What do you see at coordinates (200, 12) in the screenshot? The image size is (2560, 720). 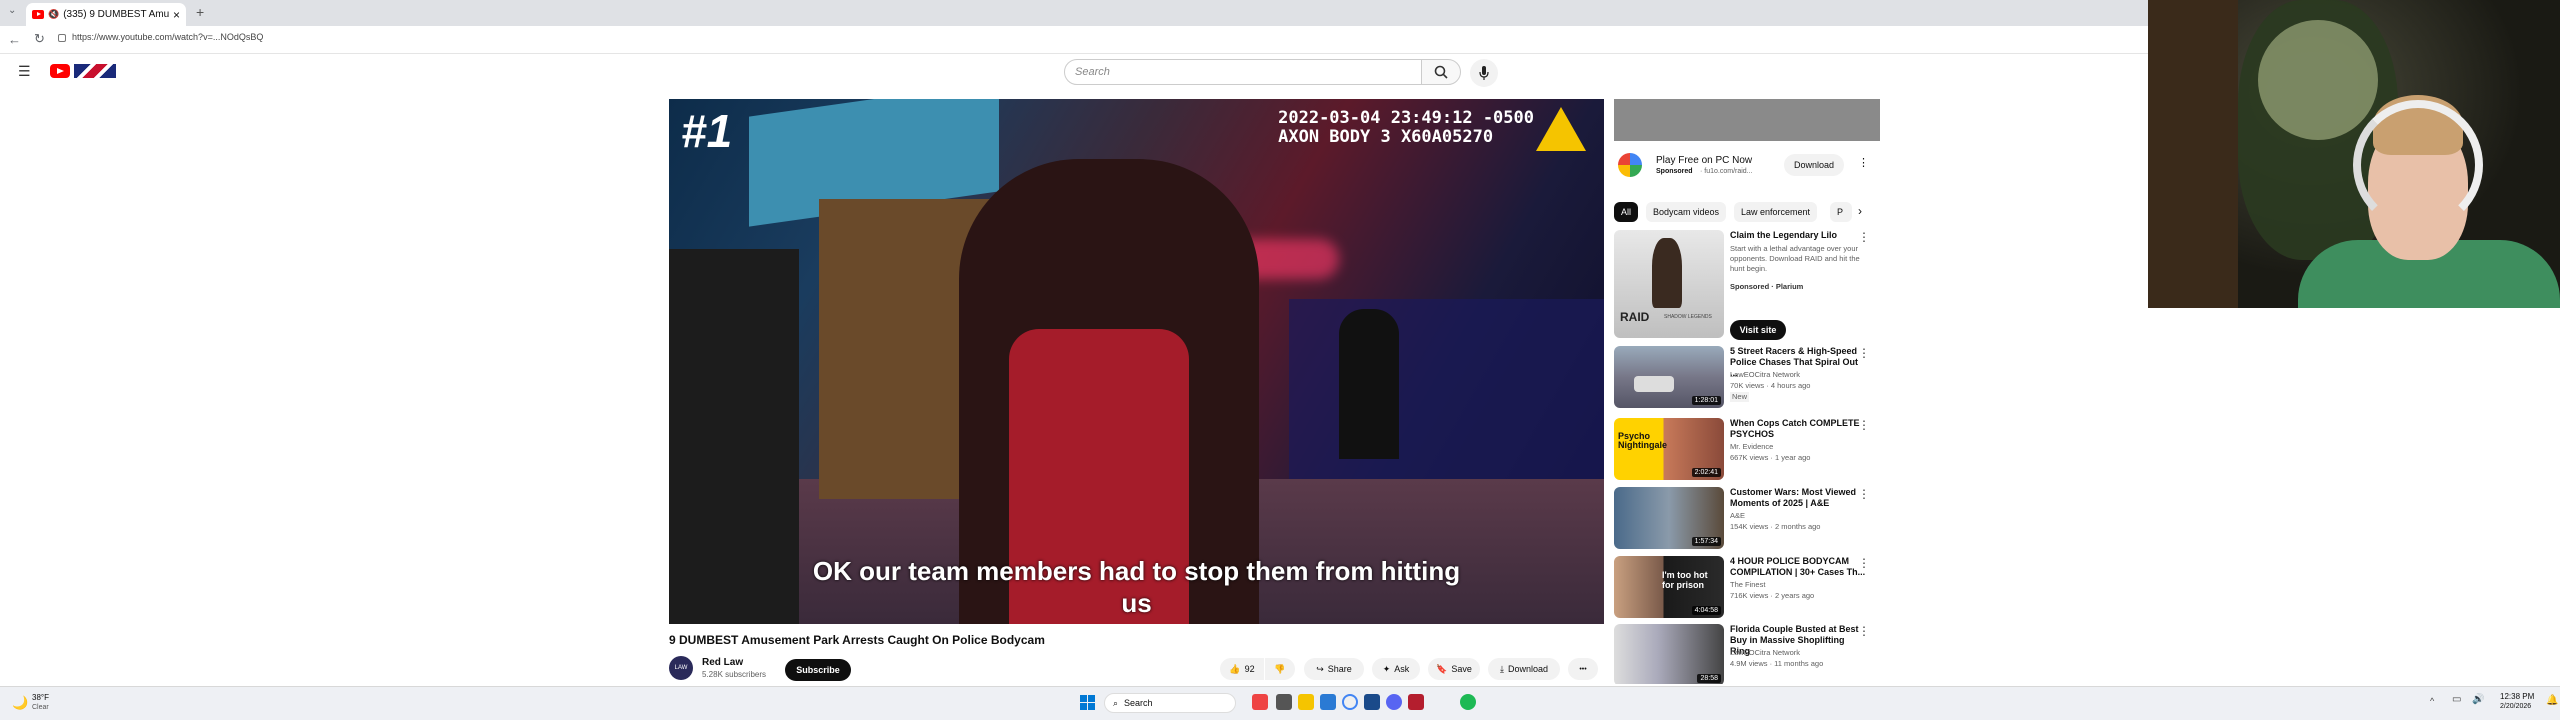 I see `new-tab-button: +` at bounding box center [200, 12].